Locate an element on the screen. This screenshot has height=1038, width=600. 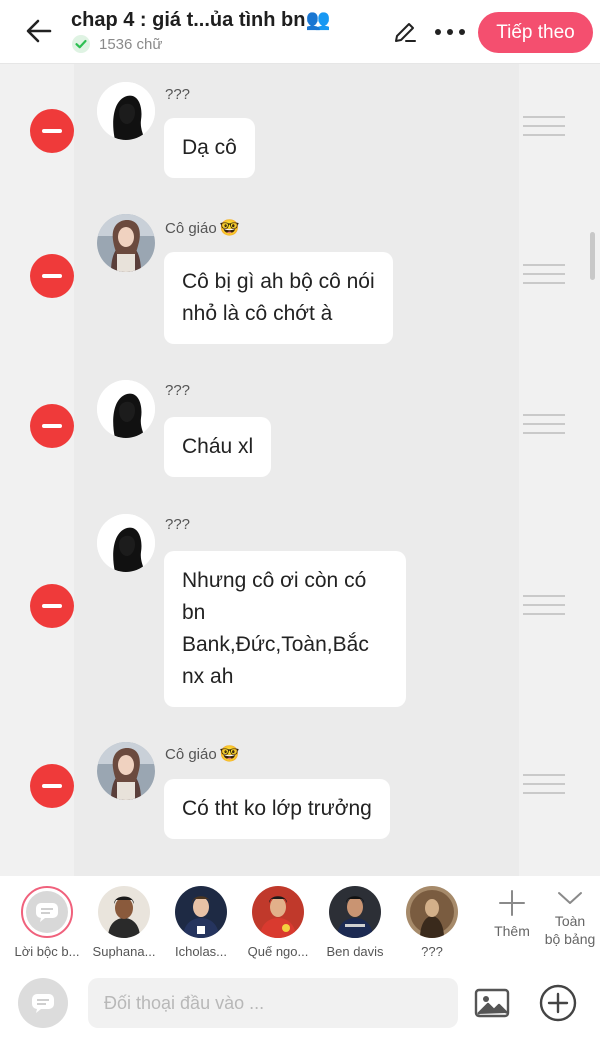
speech-bubble-icon is located at coordinates (43, 1003).